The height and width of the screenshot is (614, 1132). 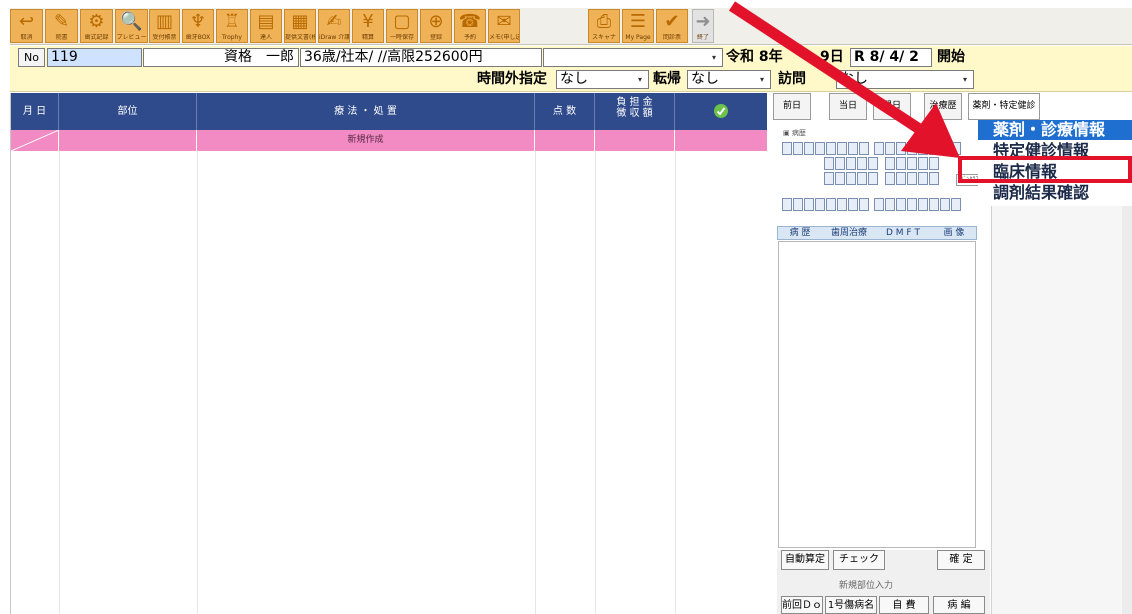 I want to click on confirm-button: 確 定, so click(x=961, y=560).